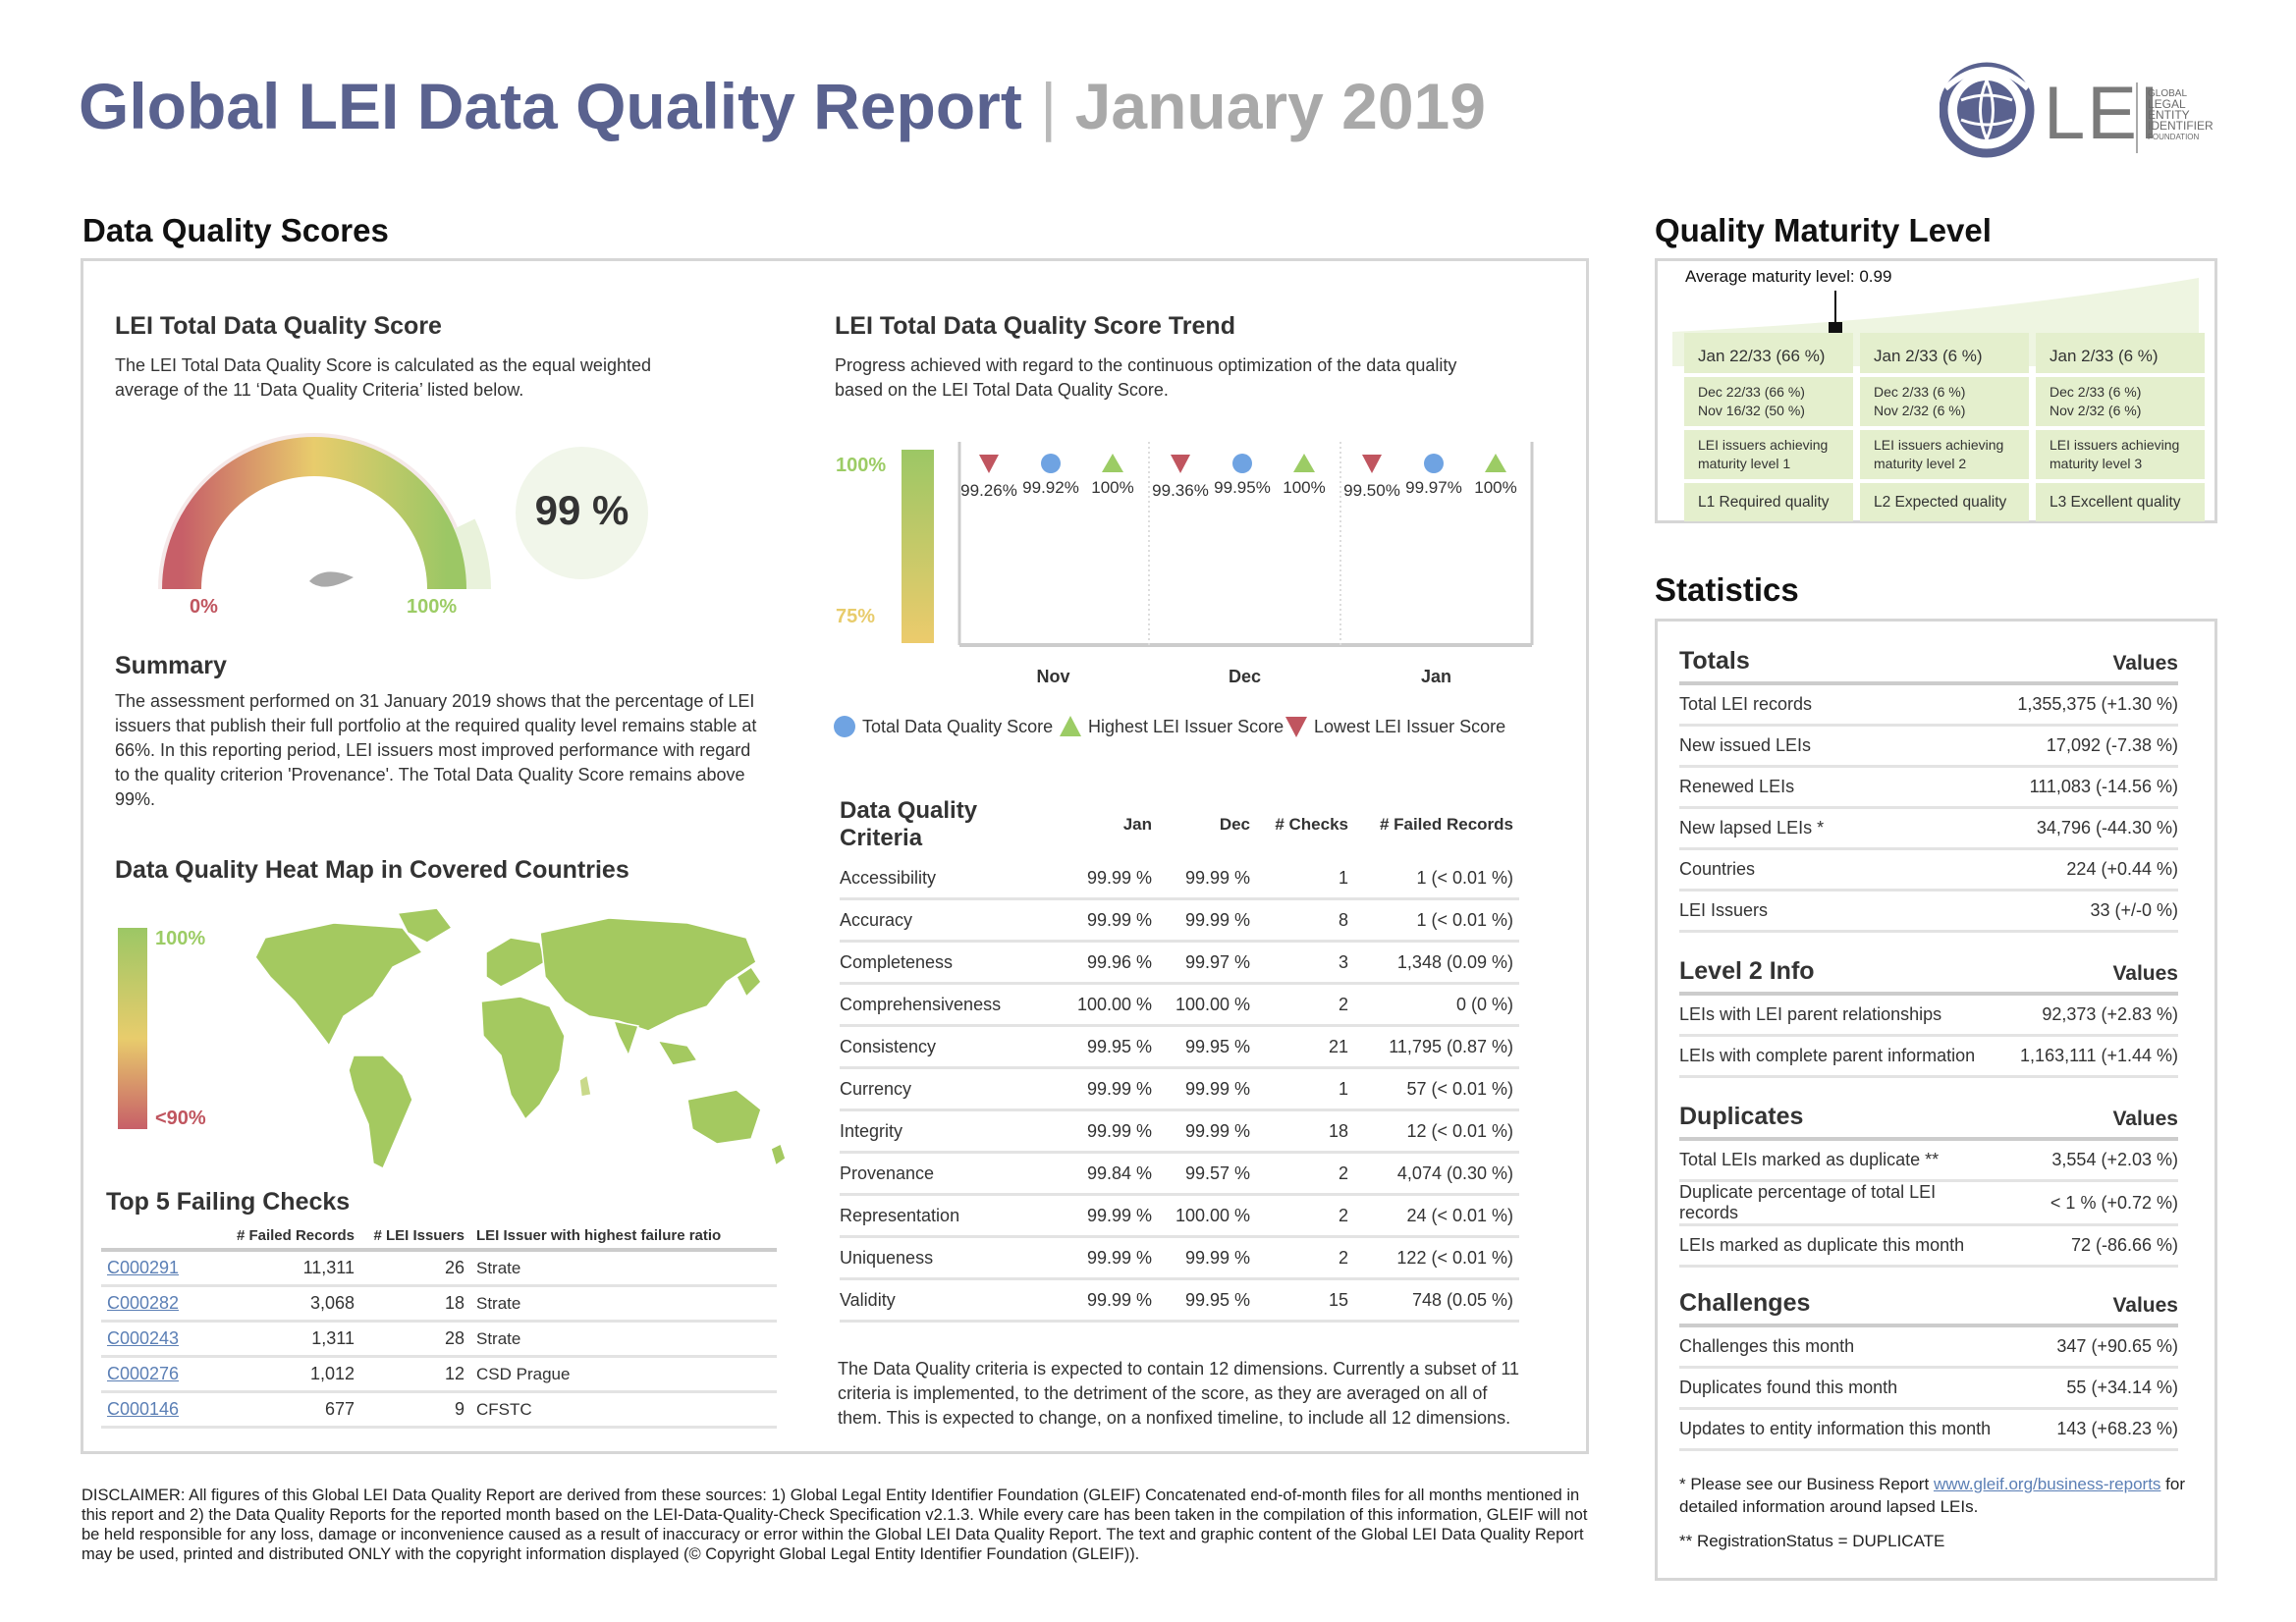  What do you see at coordinates (1109, 1175) in the screenshot?
I see `criteria-cell: 99.84 %` at bounding box center [1109, 1175].